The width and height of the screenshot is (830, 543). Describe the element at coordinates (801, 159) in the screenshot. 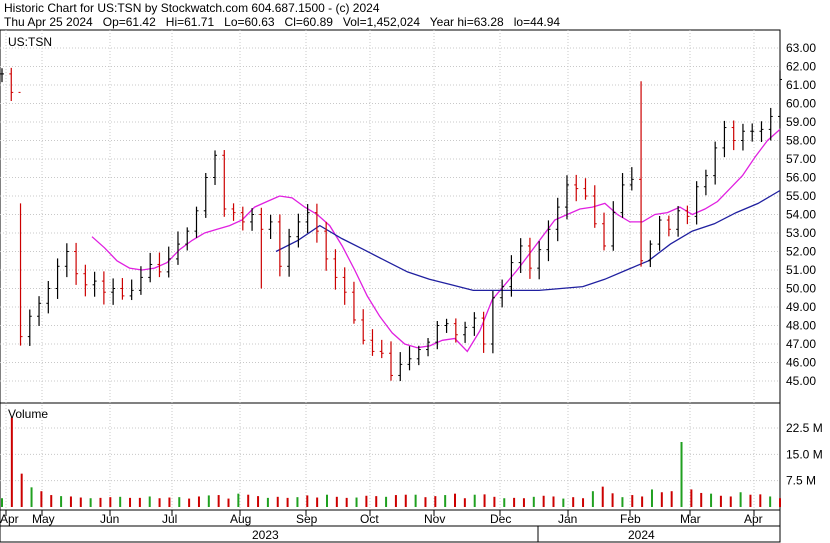

I see `y-tick-label: 57.00` at that location.